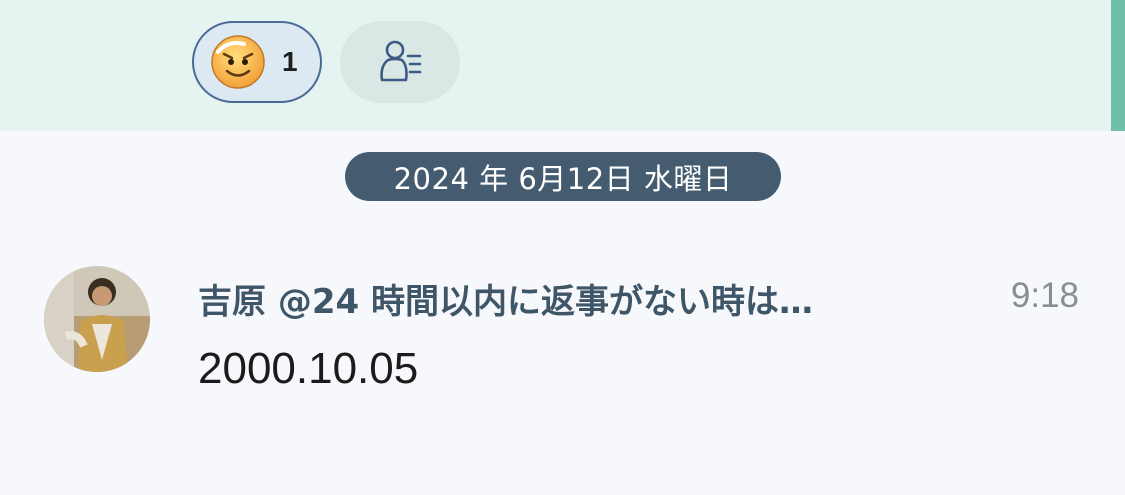 This screenshot has height=495, width=1125. I want to click on reaction-count: 1, so click(290, 61).